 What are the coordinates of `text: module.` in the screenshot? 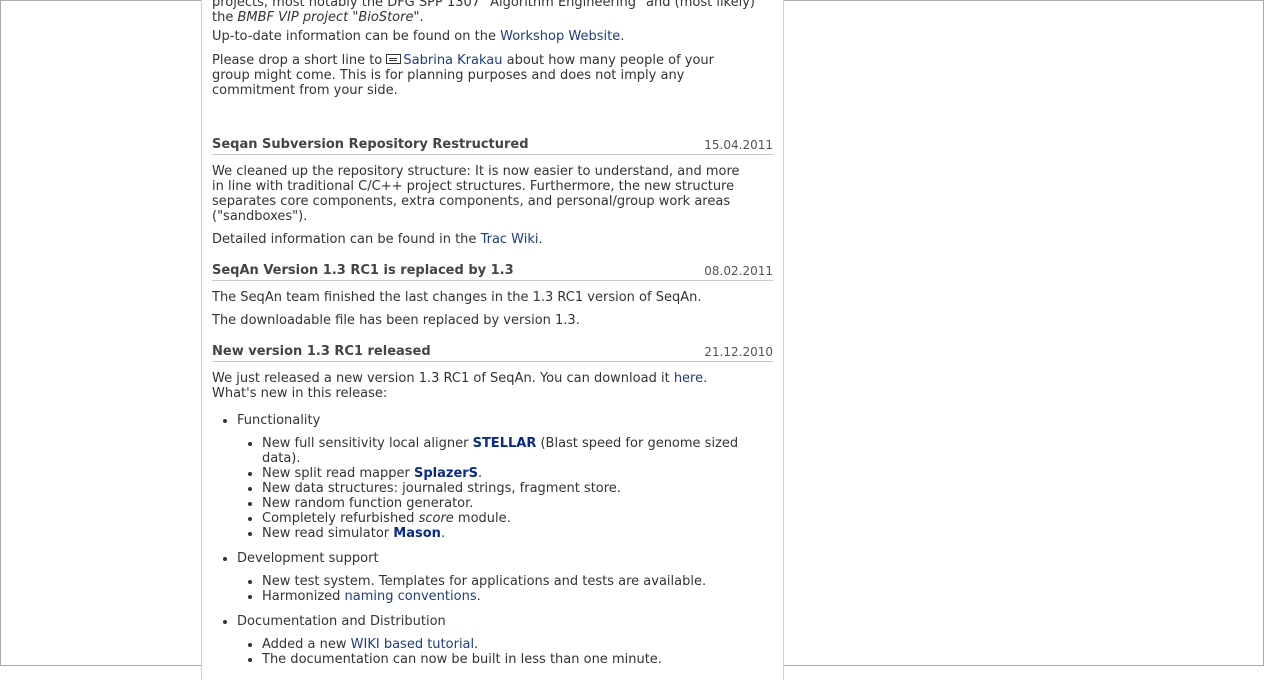 It's located at (482, 518).